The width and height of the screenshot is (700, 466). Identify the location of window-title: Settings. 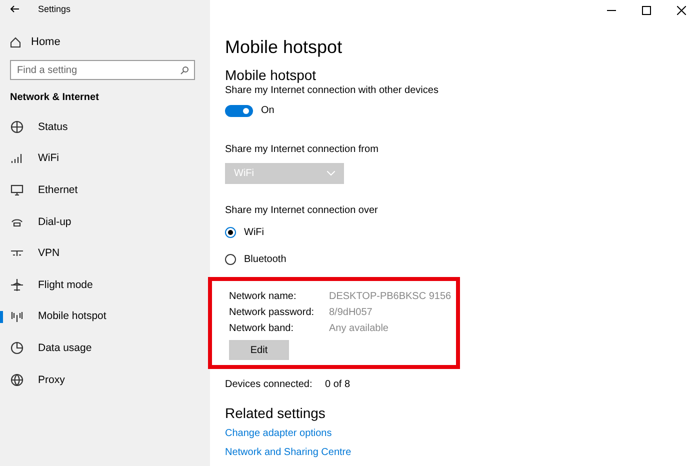
(54, 9).